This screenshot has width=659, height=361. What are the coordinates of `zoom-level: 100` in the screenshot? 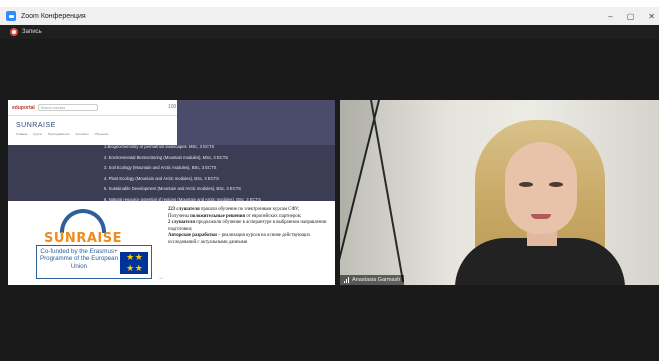 It's located at (172, 107).